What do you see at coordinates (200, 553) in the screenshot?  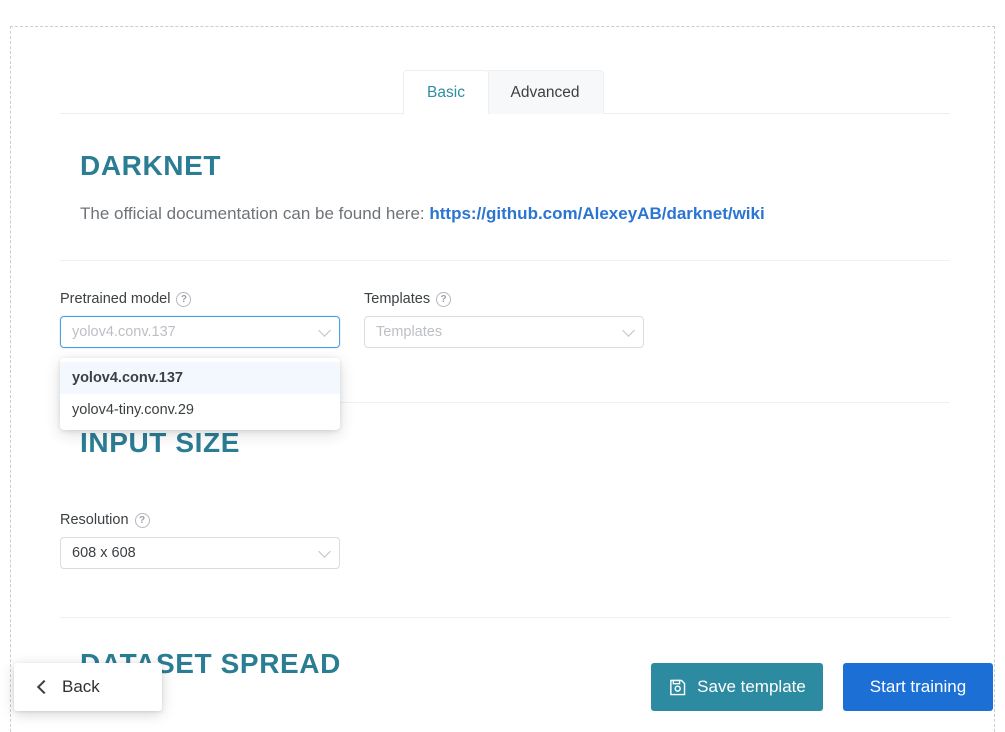 I see `resolution-select: 608 x 608` at bounding box center [200, 553].